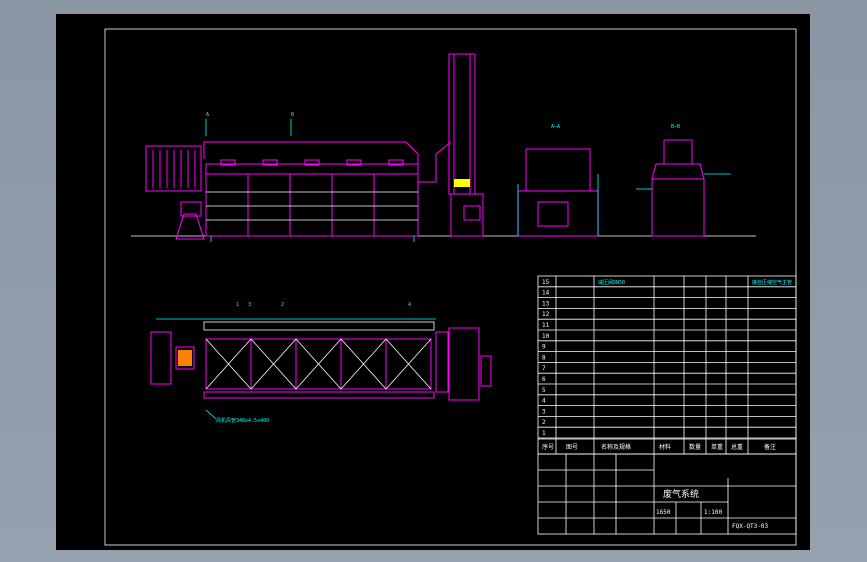  I want to click on bom-header-no: 序号, so click(548, 447).